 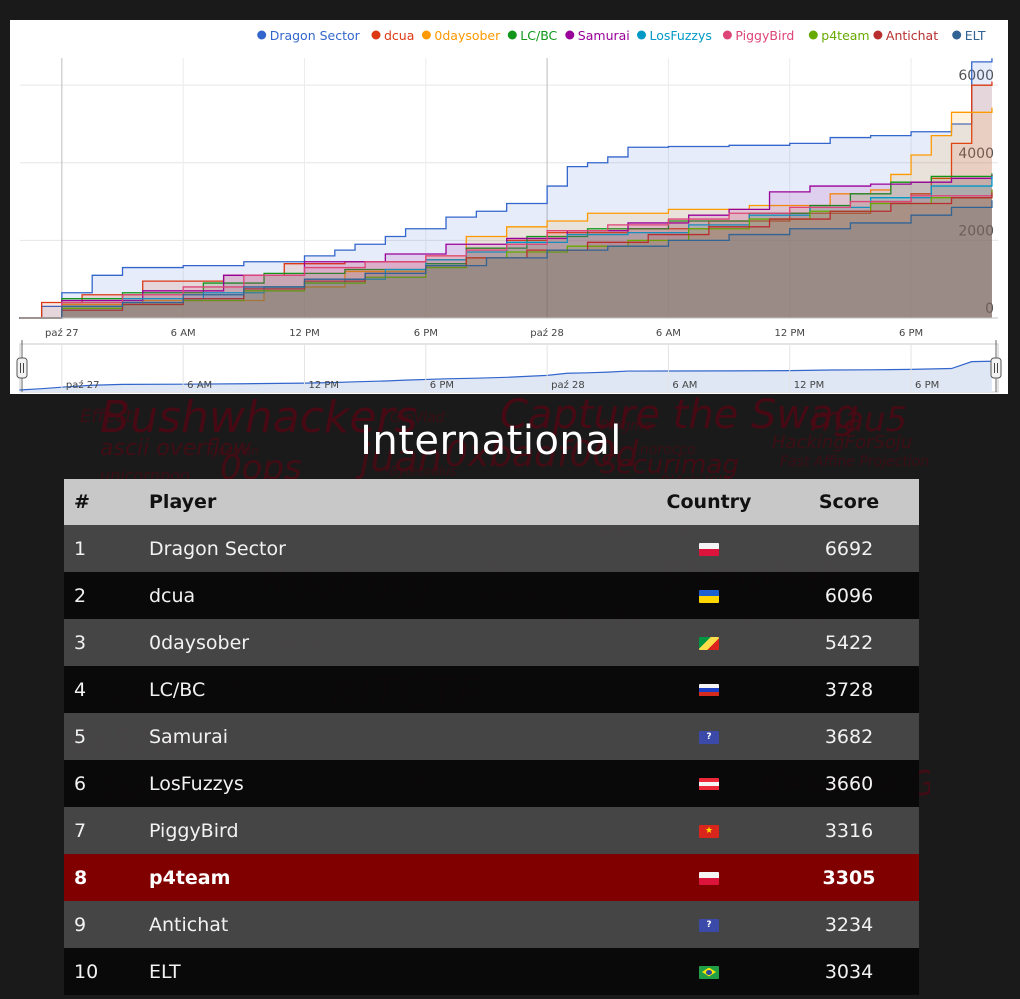 I want to click on score-cell: 5422, so click(x=849, y=642).